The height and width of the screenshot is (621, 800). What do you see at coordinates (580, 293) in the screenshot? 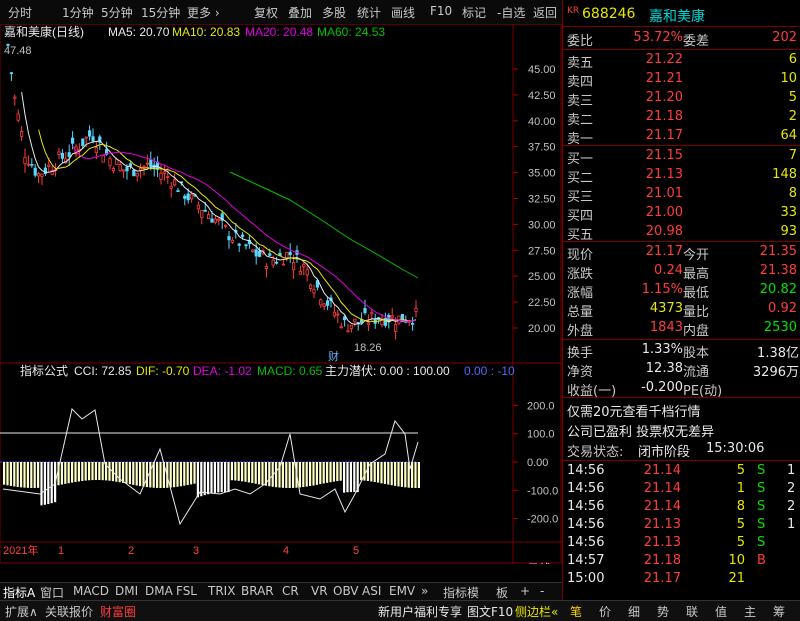
I see `stat-label: 涨幅` at bounding box center [580, 293].